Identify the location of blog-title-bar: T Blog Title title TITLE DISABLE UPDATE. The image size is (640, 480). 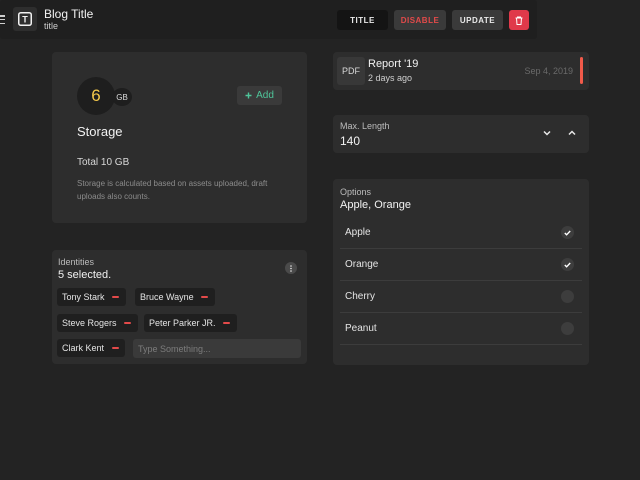
(268, 19).